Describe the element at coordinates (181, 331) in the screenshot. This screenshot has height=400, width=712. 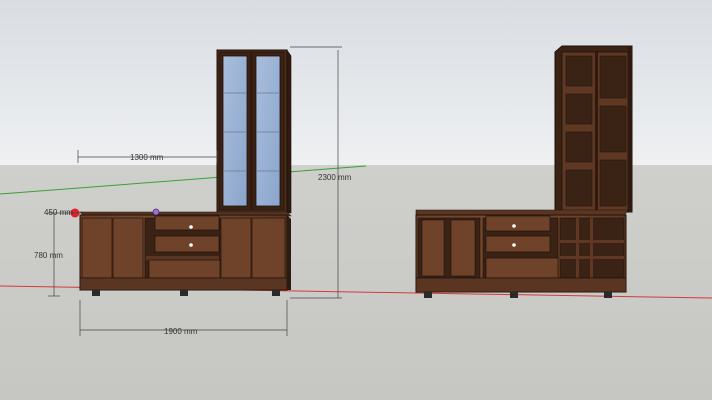
I see `dim-width-total: 1900 mm` at that location.